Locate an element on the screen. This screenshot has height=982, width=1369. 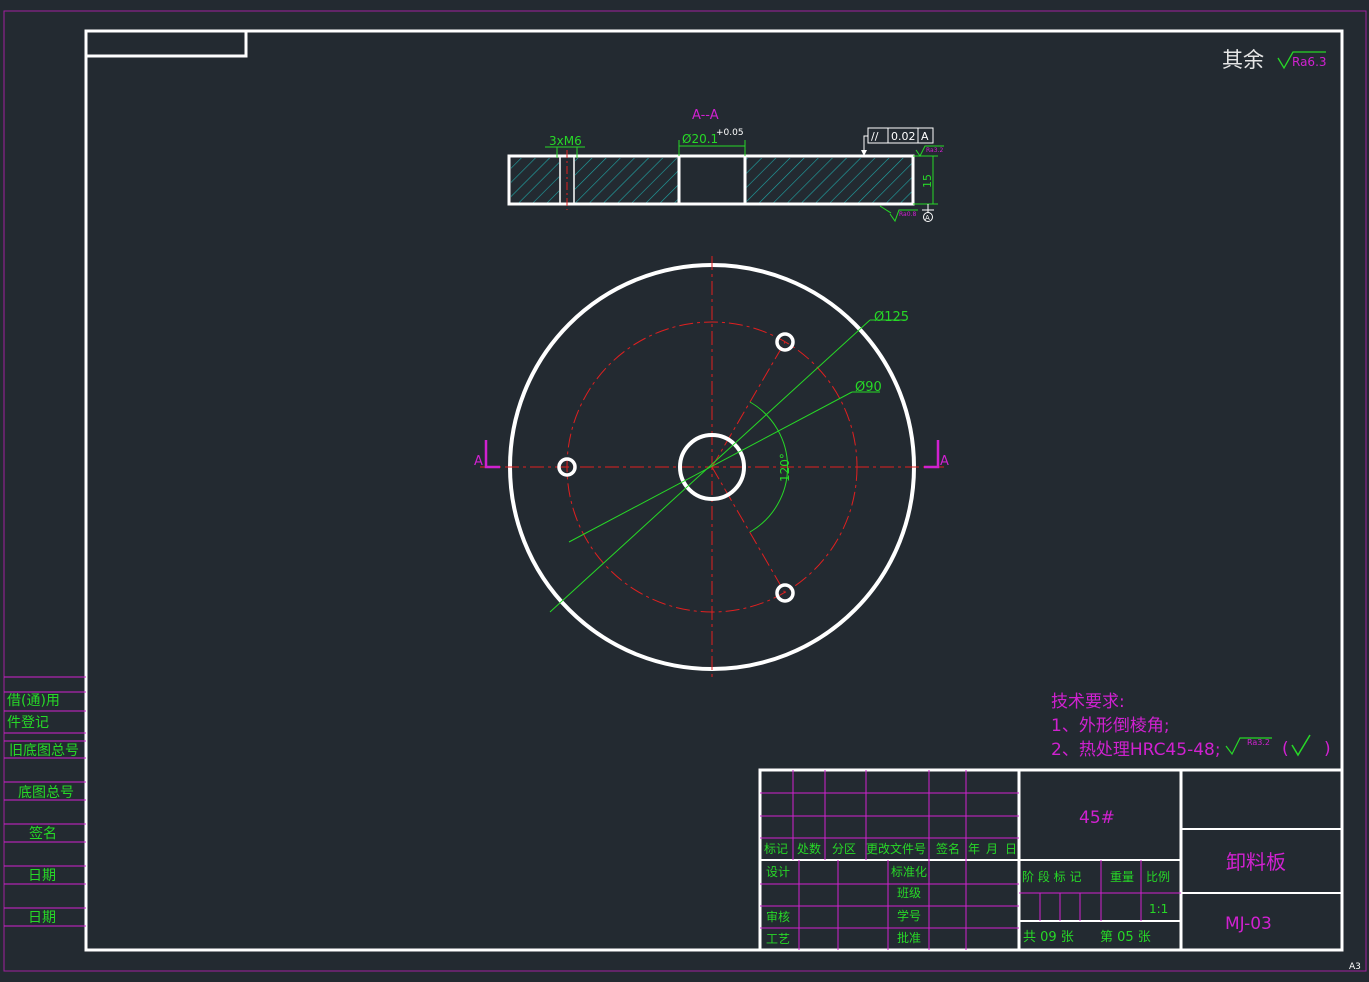
label-approve: 批准 is located at coordinates (909, 937).